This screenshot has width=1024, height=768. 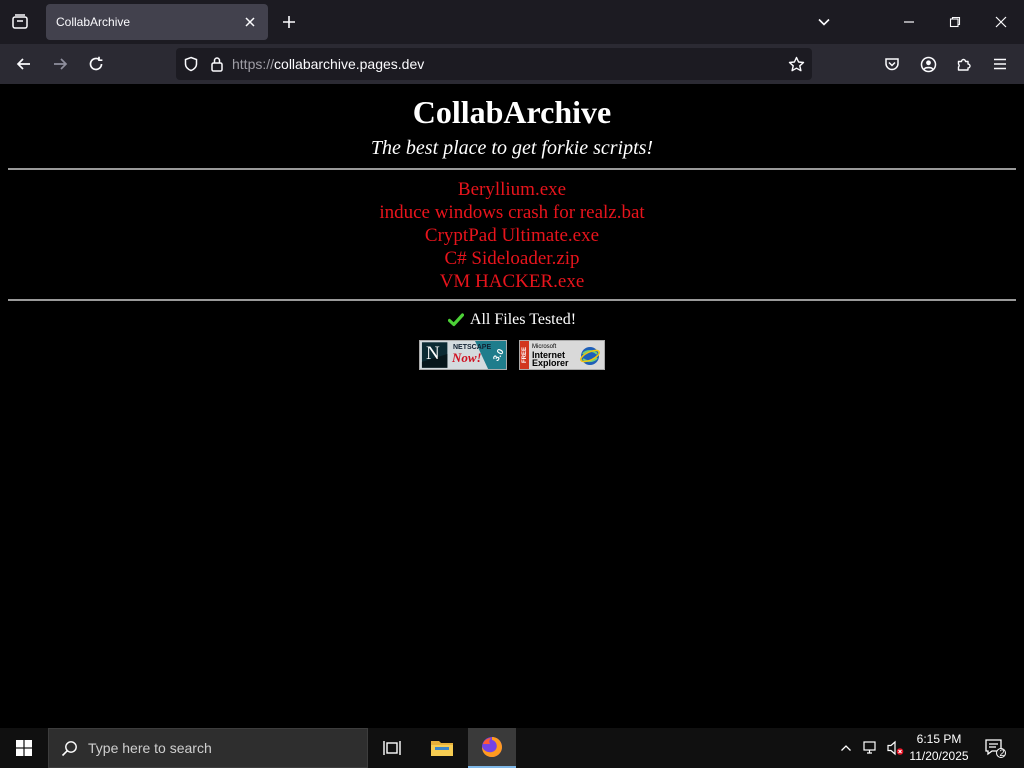 I want to click on close-window-button, so click(x=1001, y=22).